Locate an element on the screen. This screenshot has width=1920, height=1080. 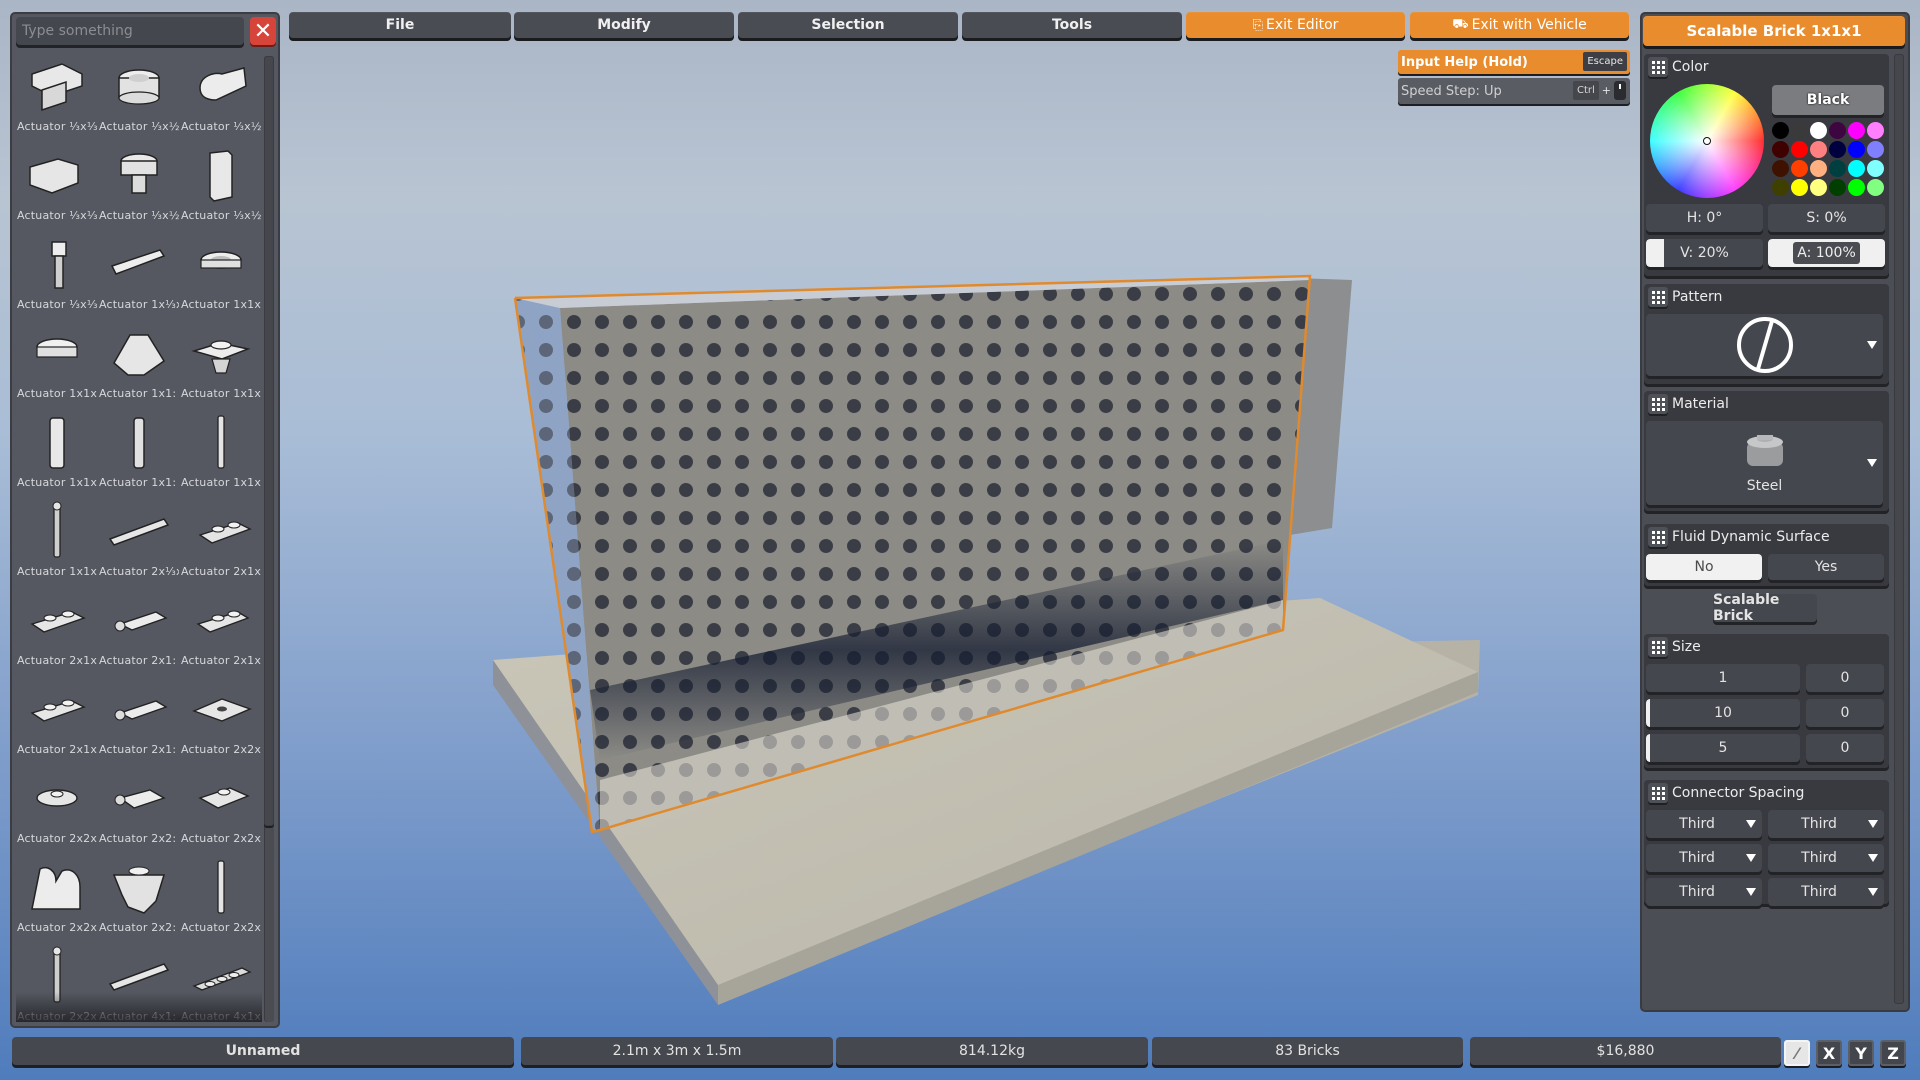
alpha-slider: A: 100% is located at coordinates (1826, 253).